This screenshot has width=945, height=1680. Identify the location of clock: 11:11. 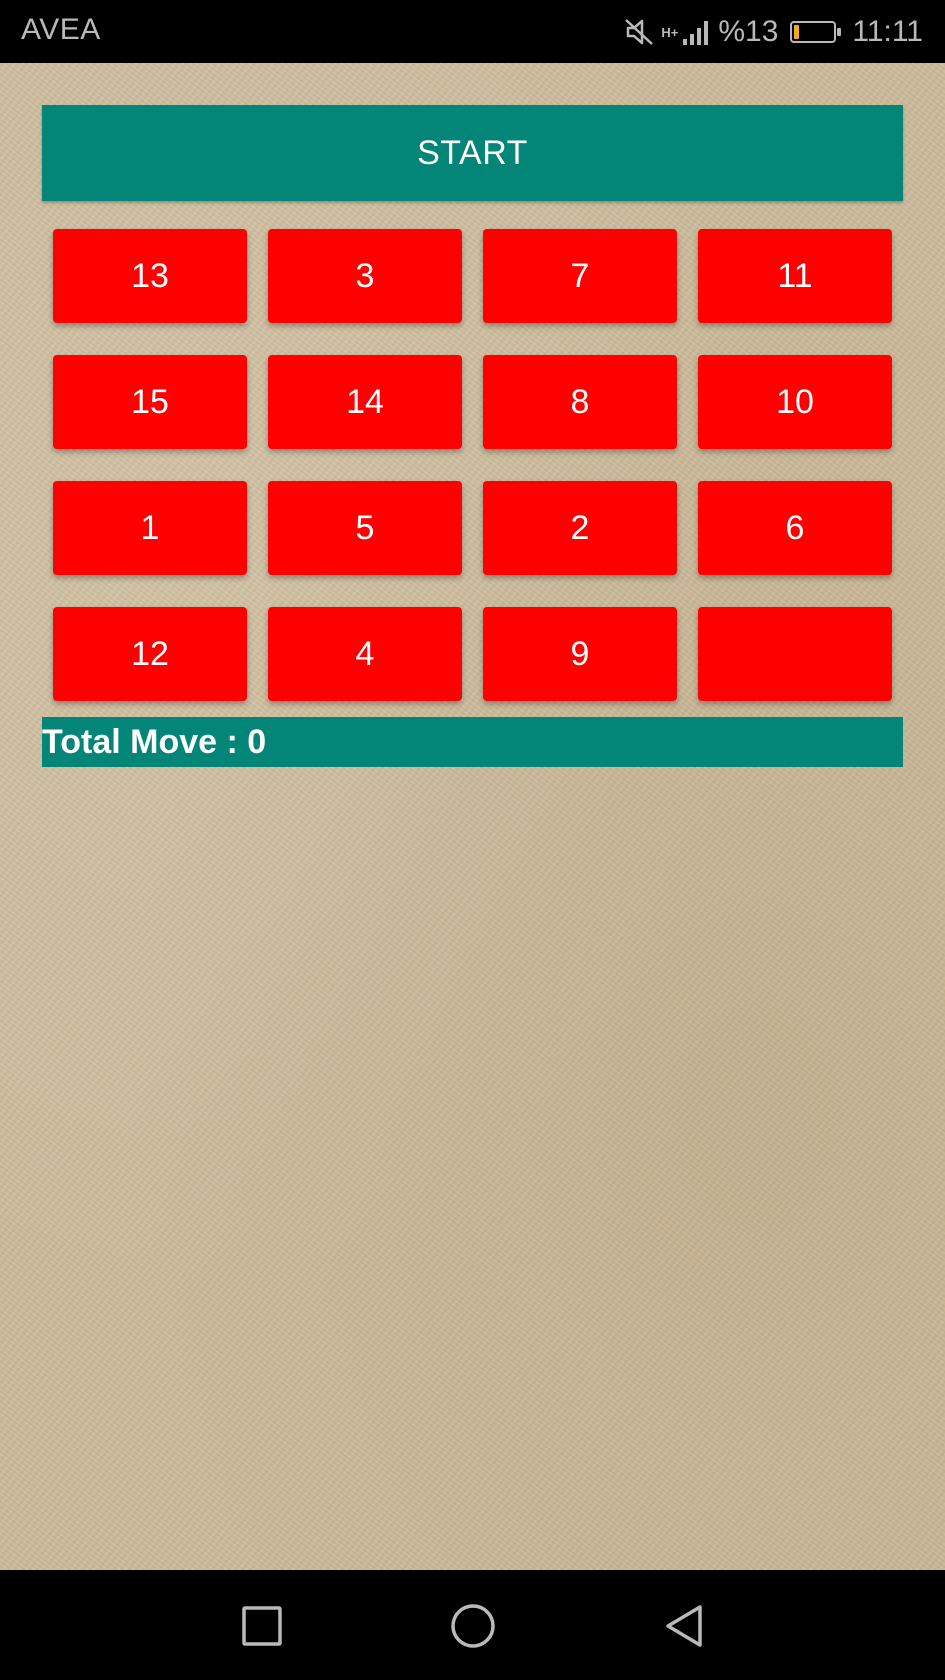
(887, 31).